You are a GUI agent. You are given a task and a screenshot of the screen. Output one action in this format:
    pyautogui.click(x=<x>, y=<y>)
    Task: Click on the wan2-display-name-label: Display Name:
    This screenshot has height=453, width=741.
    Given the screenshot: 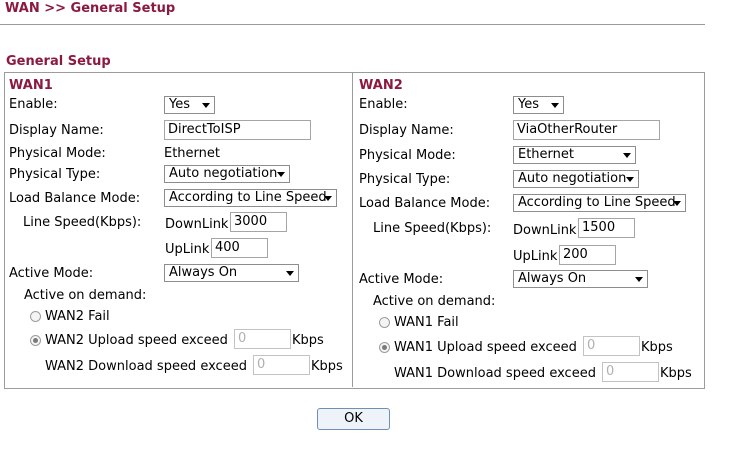 What is the action you would take?
    pyautogui.click(x=406, y=130)
    